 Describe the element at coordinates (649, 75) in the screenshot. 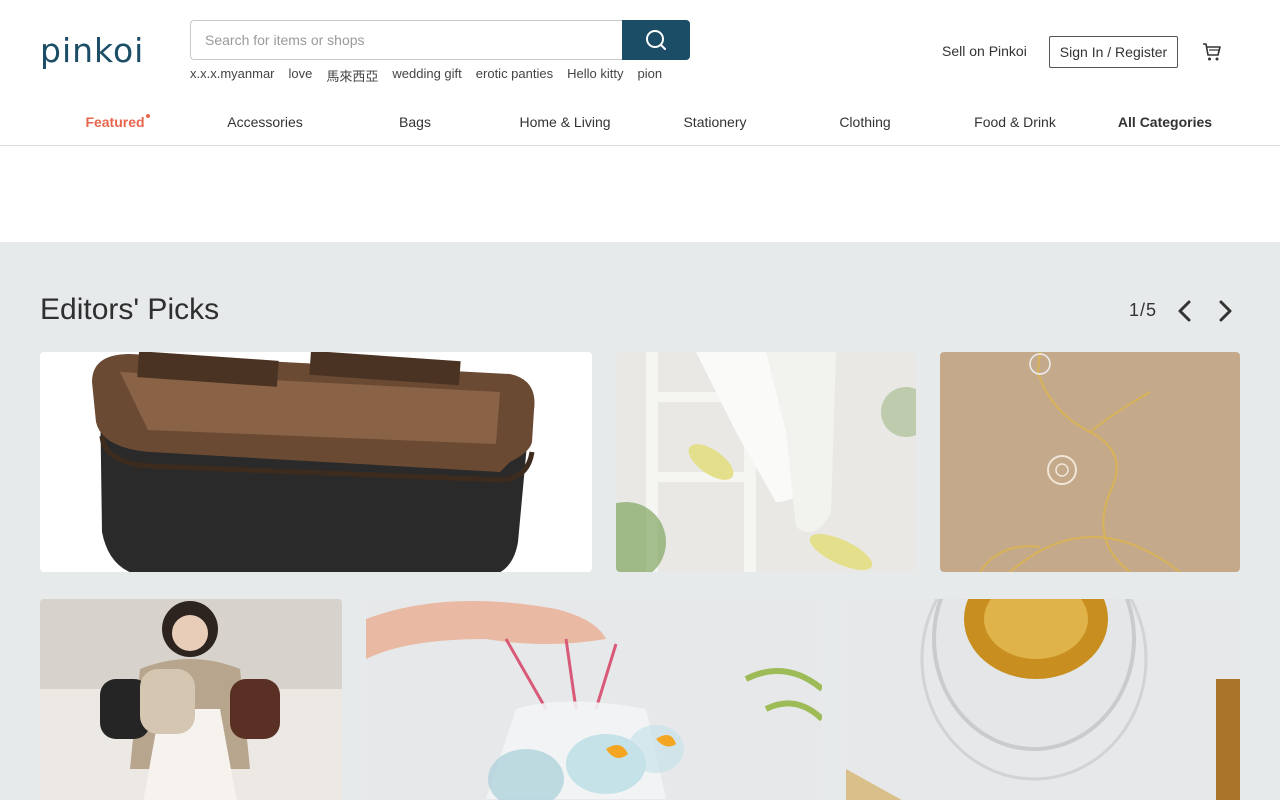

I see `hot-word: pion` at that location.